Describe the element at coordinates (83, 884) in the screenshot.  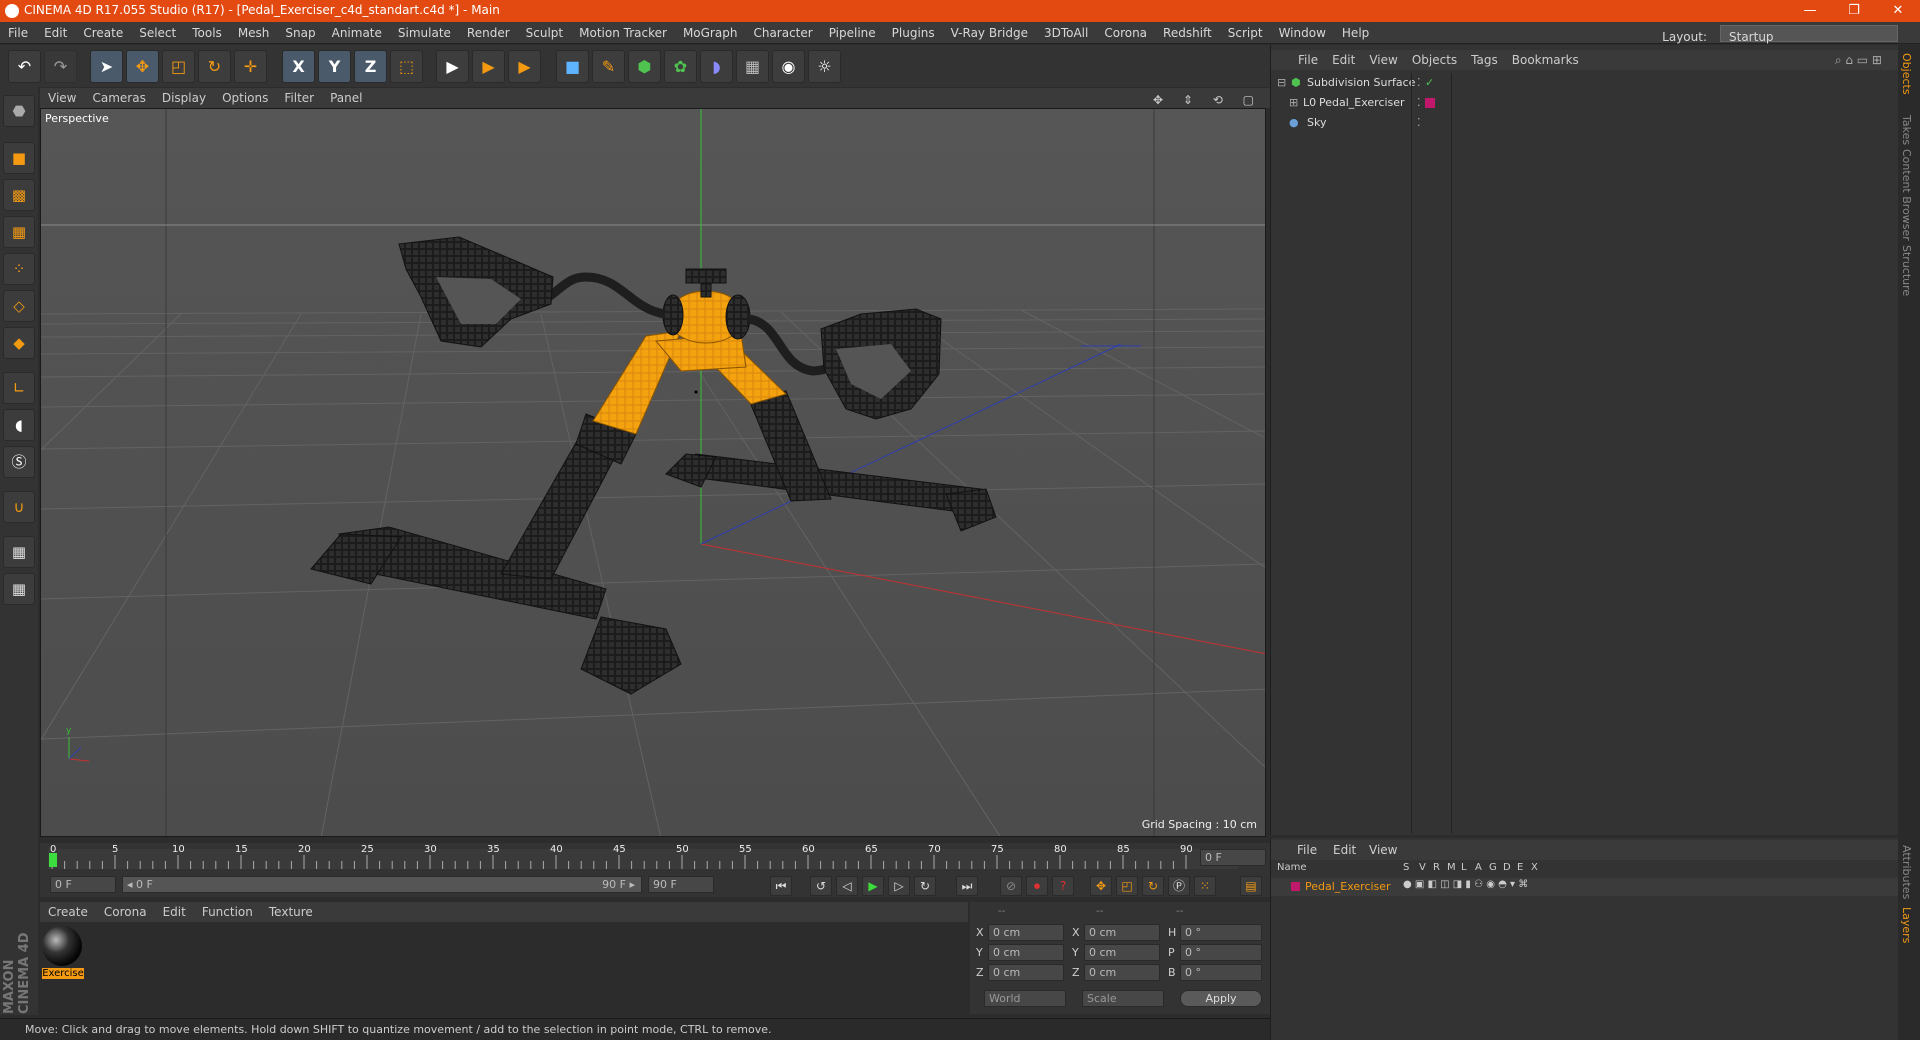
I see `start-frame-field: 0 F` at that location.